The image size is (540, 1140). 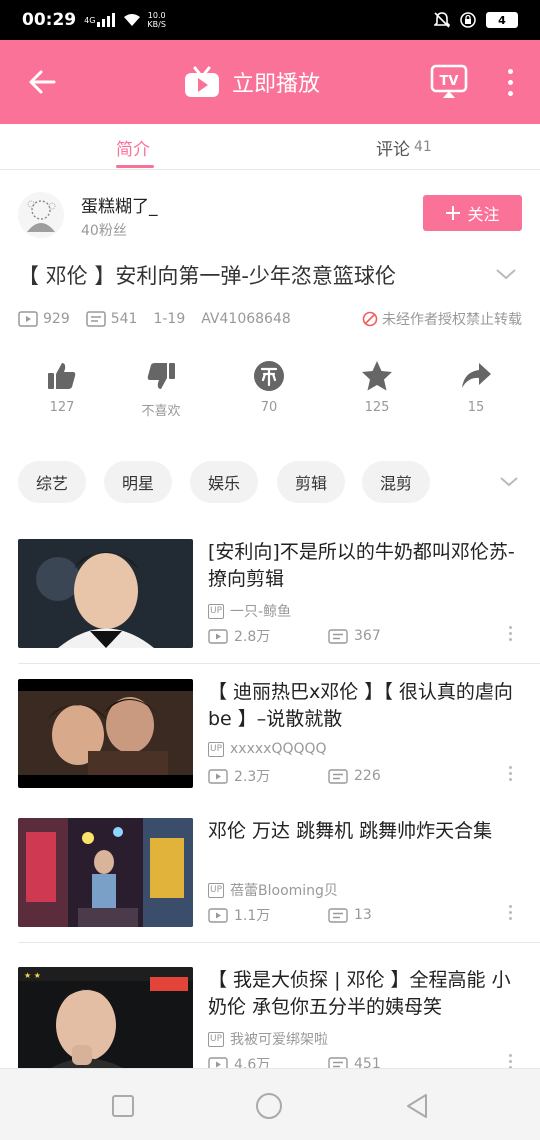 What do you see at coordinates (202, 81) in the screenshot?
I see `tv-play-icon` at bounding box center [202, 81].